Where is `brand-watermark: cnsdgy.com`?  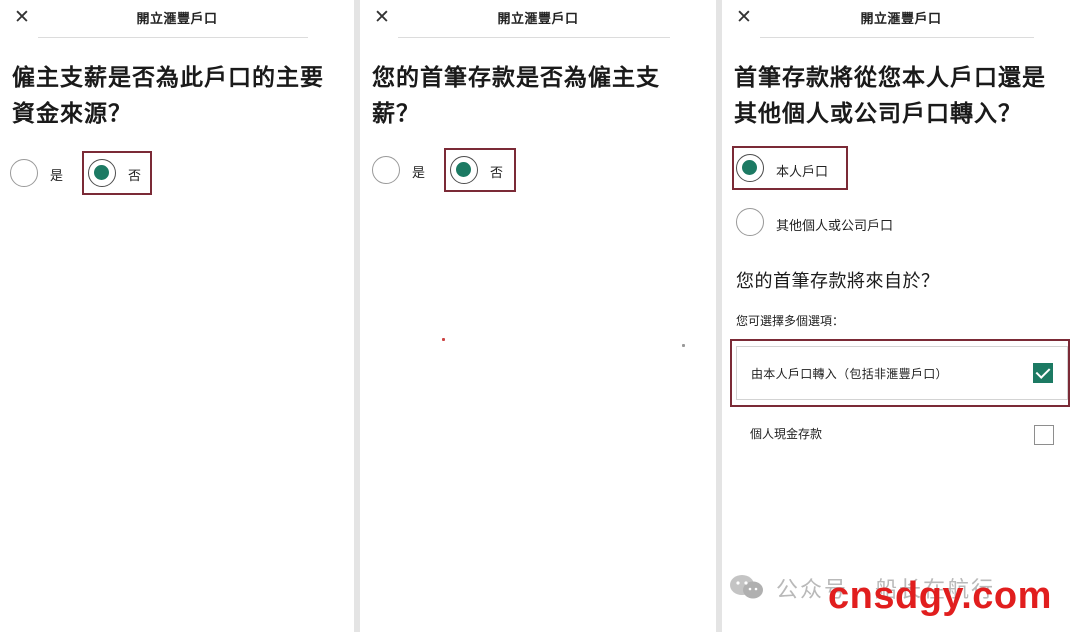 brand-watermark: cnsdgy.com is located at coordinates (940, 596).